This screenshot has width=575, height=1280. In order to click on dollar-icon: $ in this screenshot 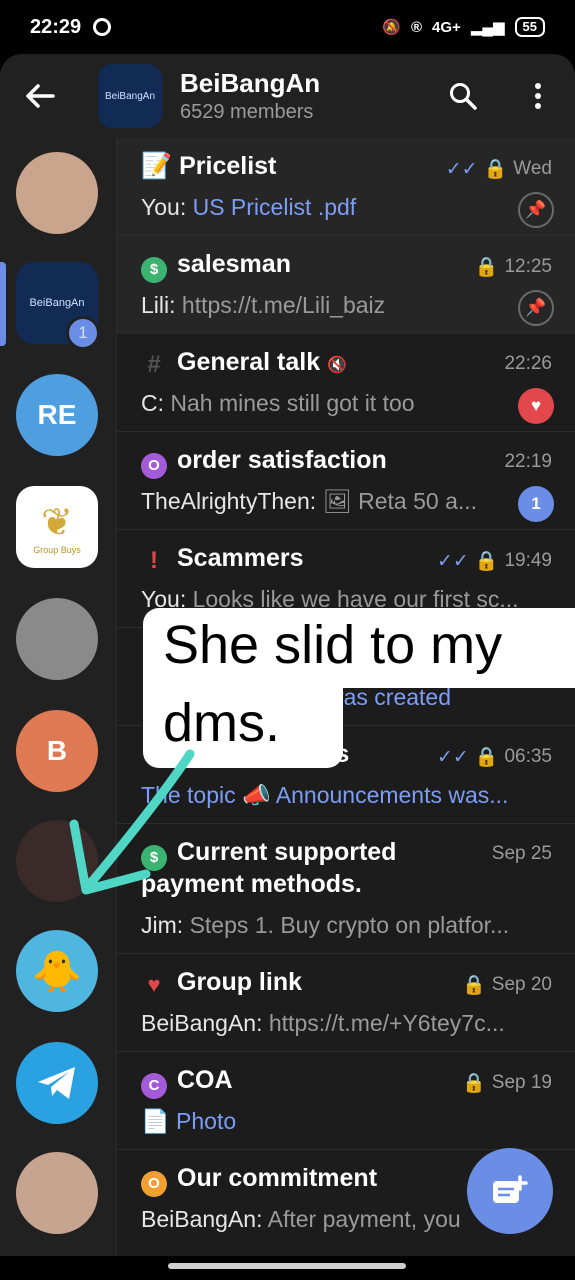, I will do `click(154, 269)`.